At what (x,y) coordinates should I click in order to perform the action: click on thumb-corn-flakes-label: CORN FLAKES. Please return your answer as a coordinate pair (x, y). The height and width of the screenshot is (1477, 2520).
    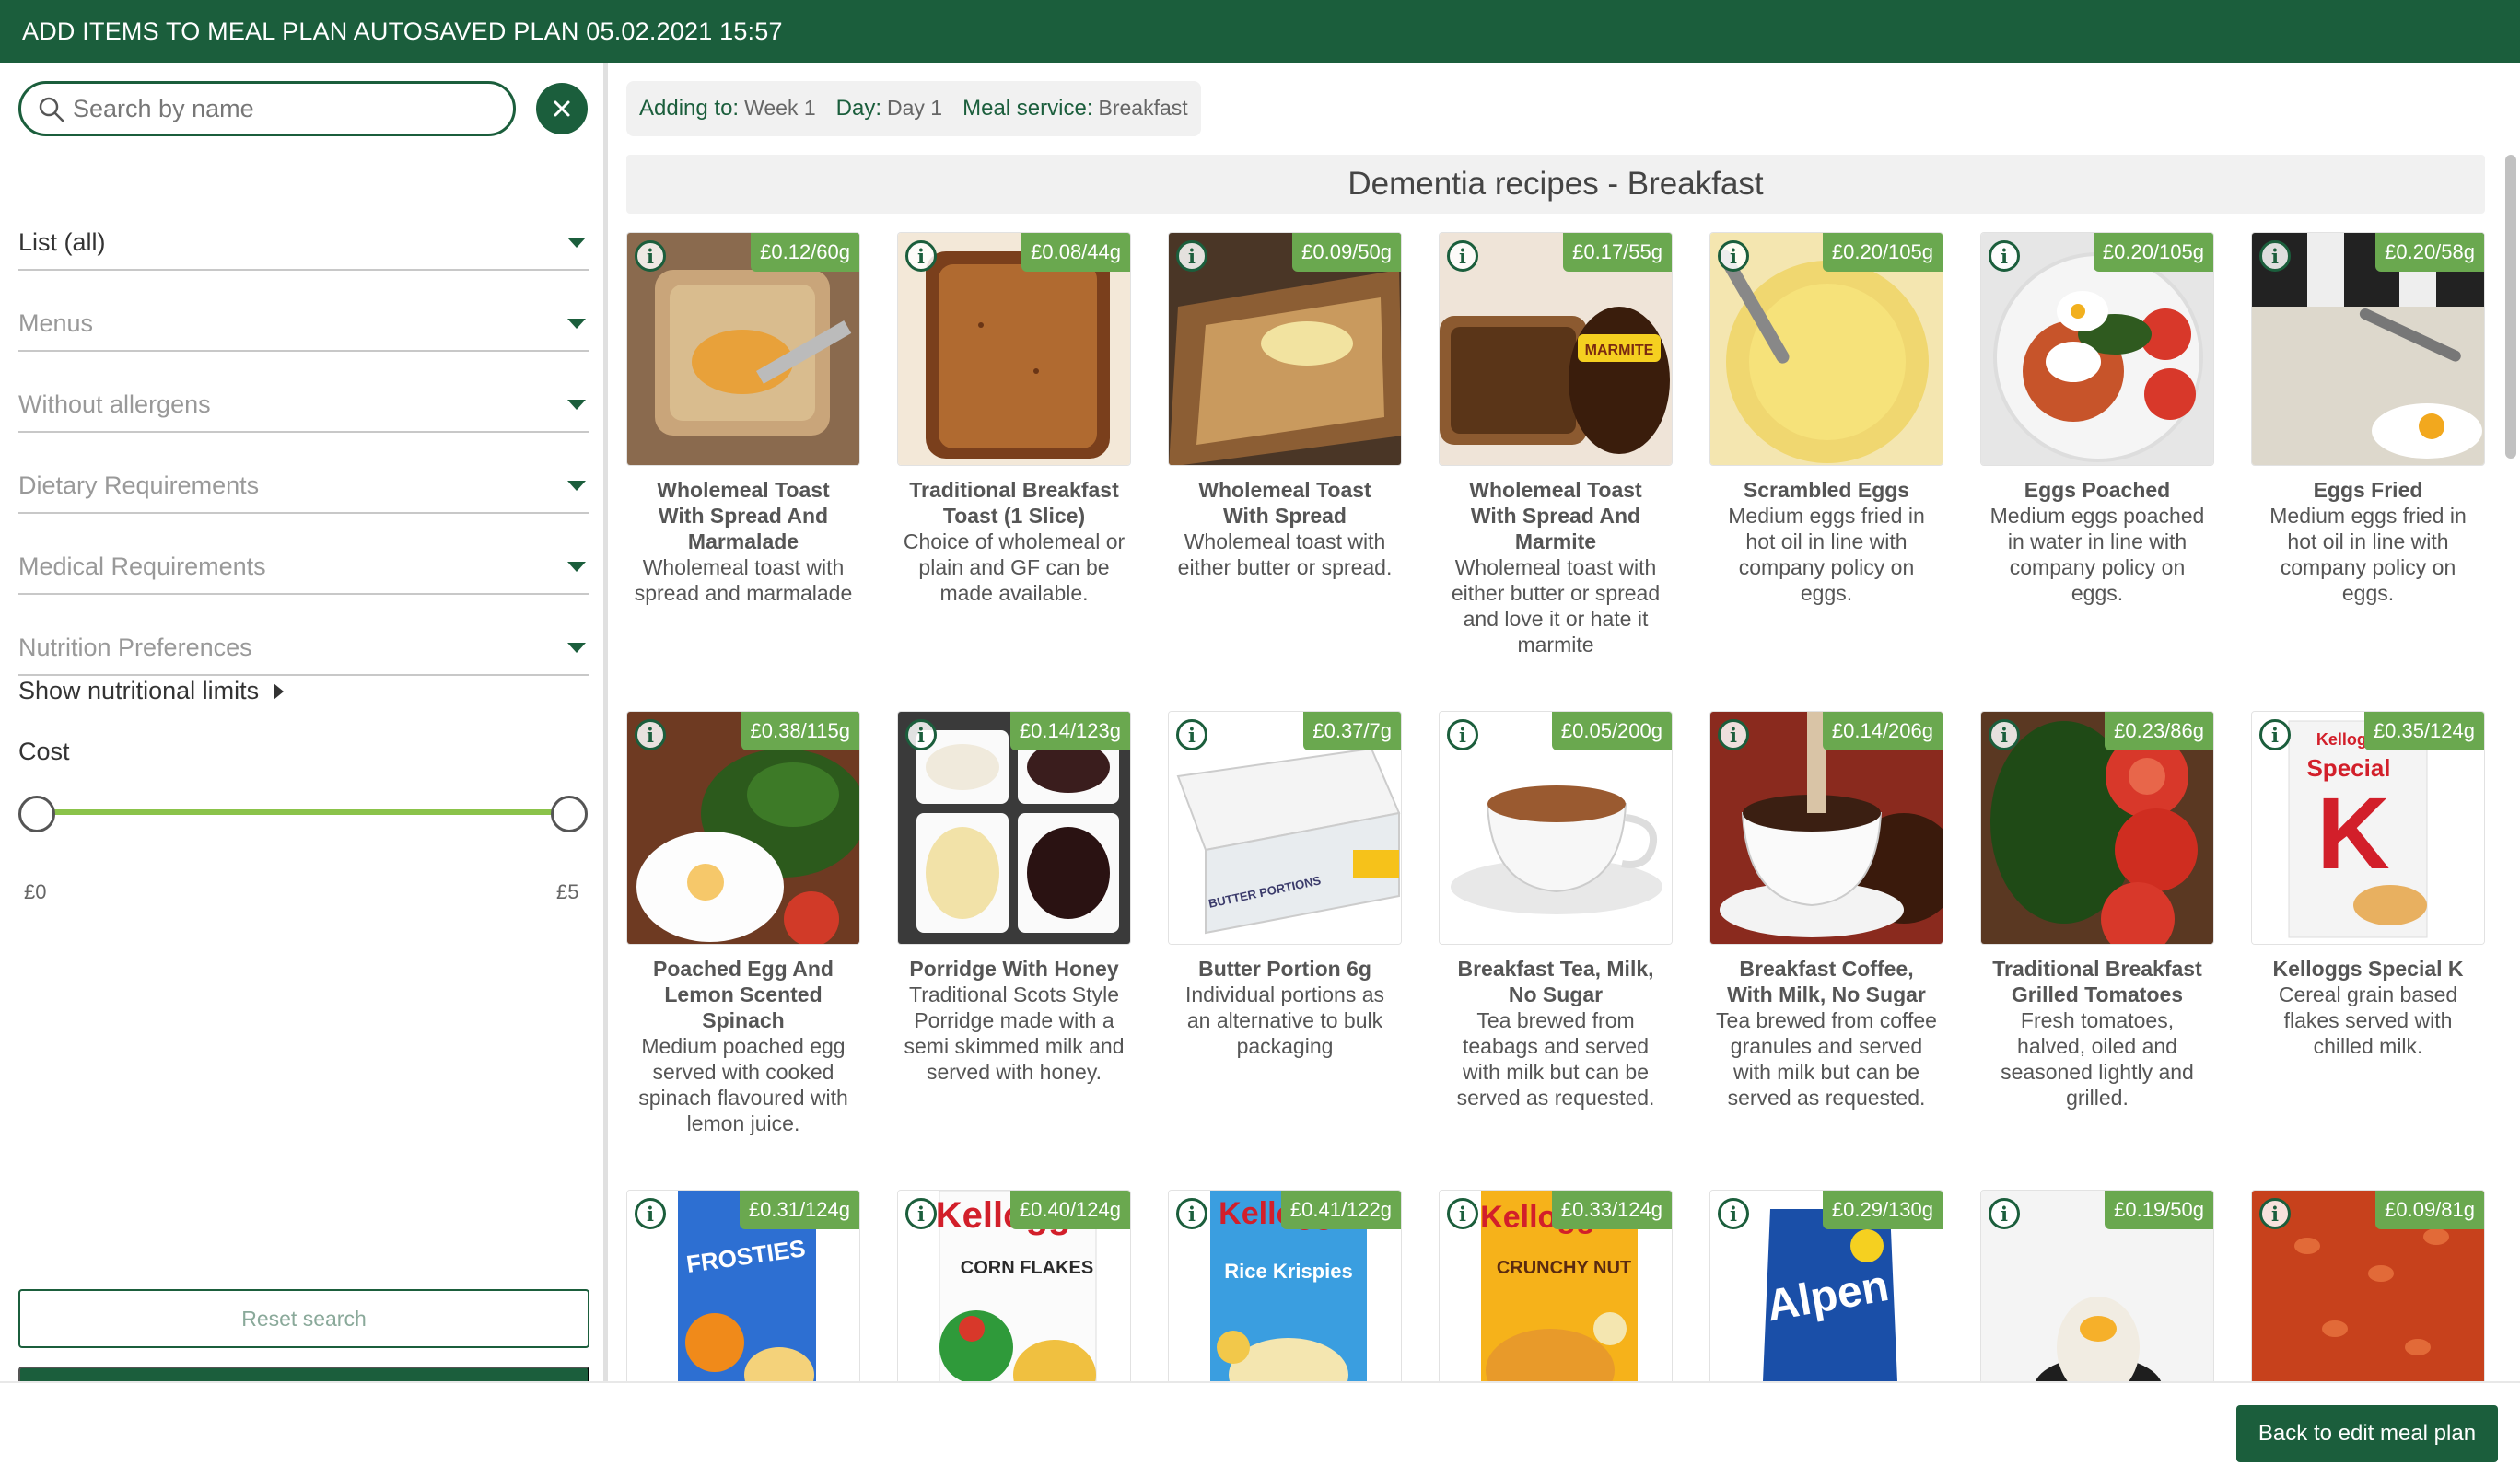
    Looking at the image, I should click on (1027, 1268).